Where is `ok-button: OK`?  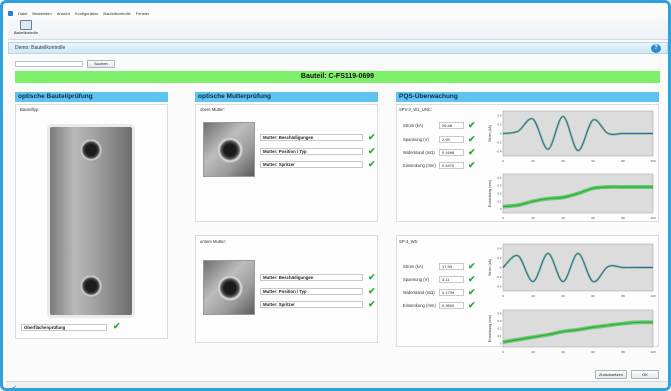 ok-button: OK is located at coordinates (645, 374).